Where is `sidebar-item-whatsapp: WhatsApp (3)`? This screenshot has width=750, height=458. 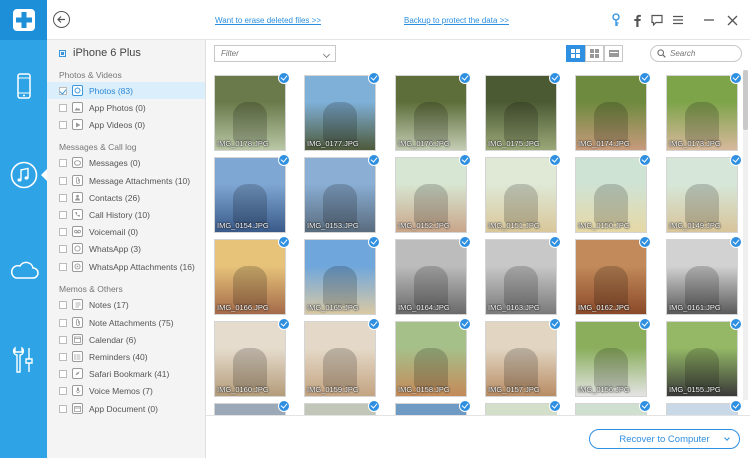
sidebar-item-whatsapp: WhatsApp (3) is located at coordinates (126, 248).